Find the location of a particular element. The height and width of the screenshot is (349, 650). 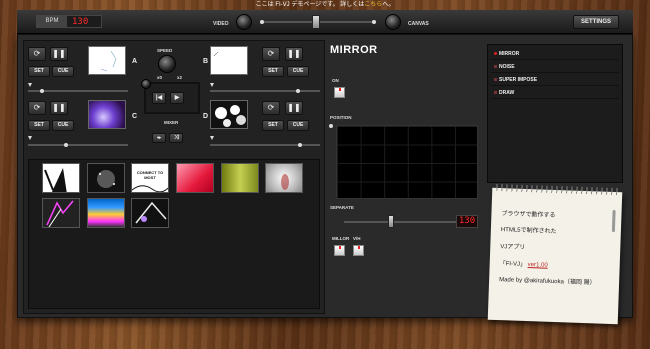

deck-c-set-button: SET is located at coordinates (39, 125).